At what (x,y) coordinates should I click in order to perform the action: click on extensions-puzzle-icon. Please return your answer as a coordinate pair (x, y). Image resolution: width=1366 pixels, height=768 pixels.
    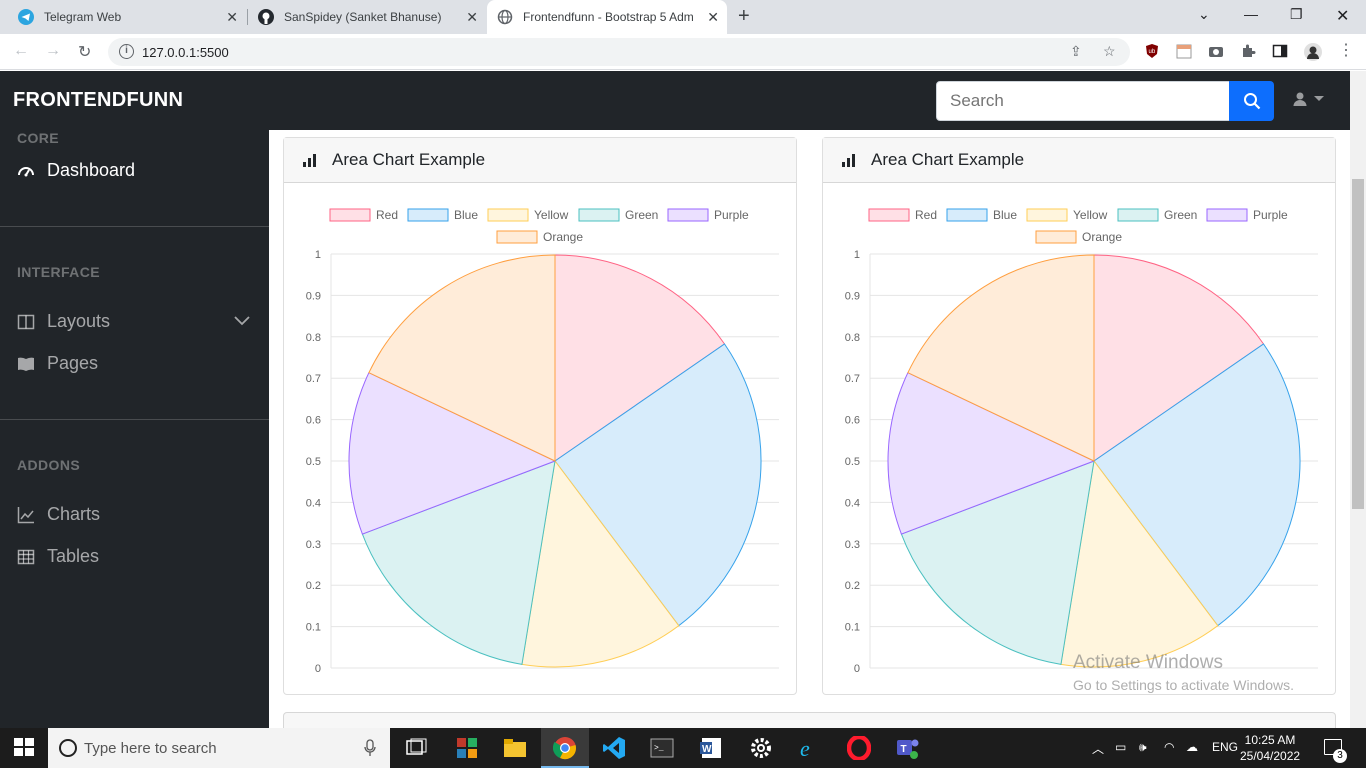
    Looking at the image, I should click on (1248, 51).